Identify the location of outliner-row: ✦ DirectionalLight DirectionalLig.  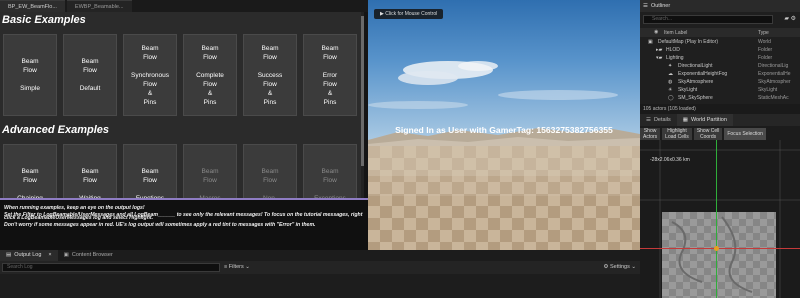
(720, 66).